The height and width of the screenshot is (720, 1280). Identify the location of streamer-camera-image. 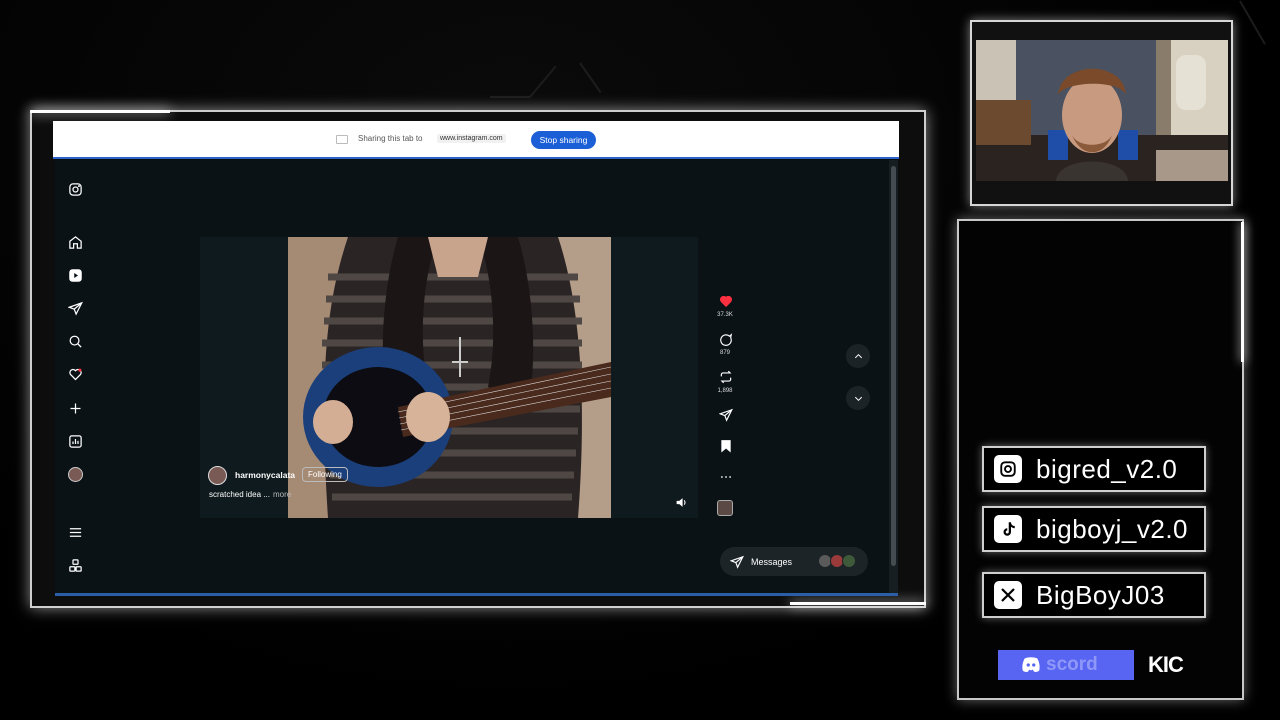
(1102, 110).